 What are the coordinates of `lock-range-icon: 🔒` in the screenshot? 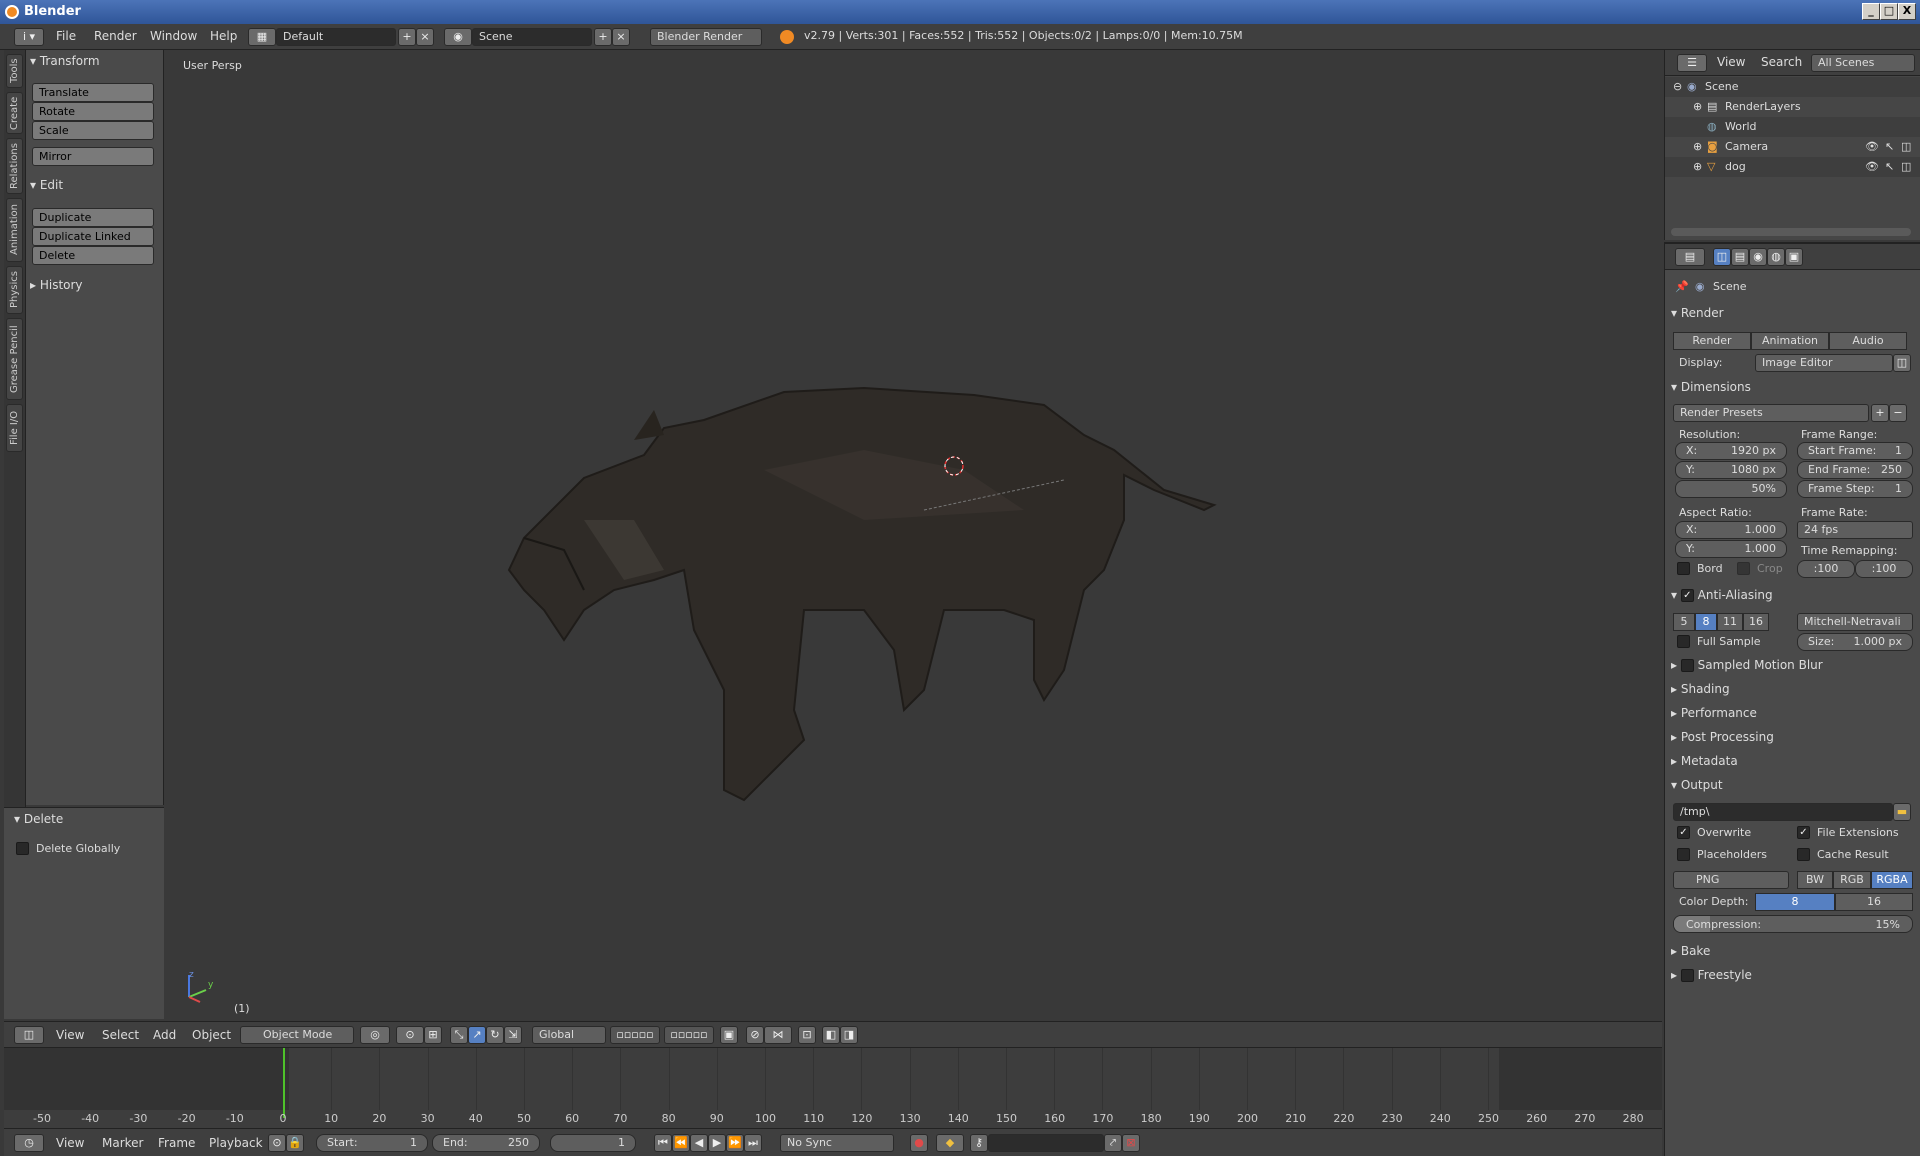 It's located at (295, 1143).